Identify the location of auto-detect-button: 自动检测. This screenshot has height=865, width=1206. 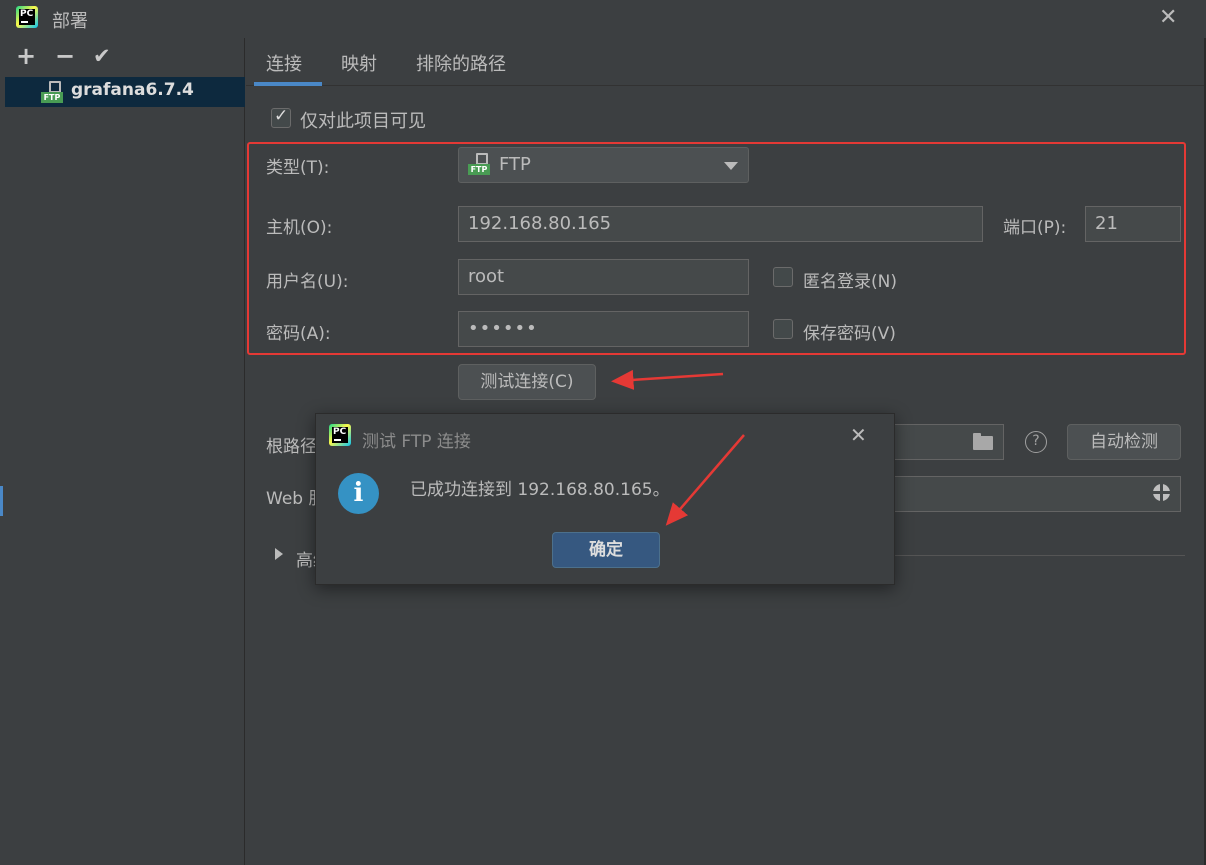
(1124, 442).